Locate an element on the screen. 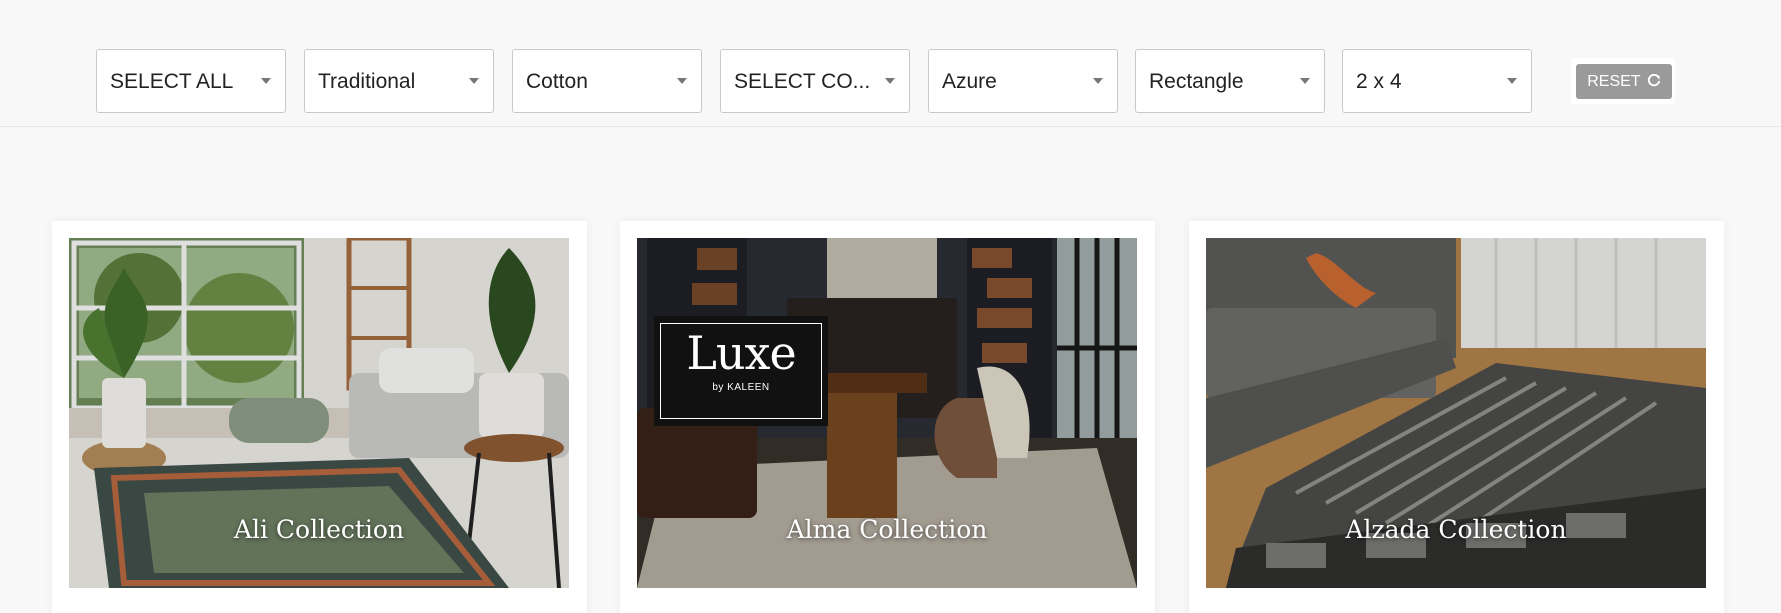  logo-byline: by KALEEN is located at coordinates (741, 387).